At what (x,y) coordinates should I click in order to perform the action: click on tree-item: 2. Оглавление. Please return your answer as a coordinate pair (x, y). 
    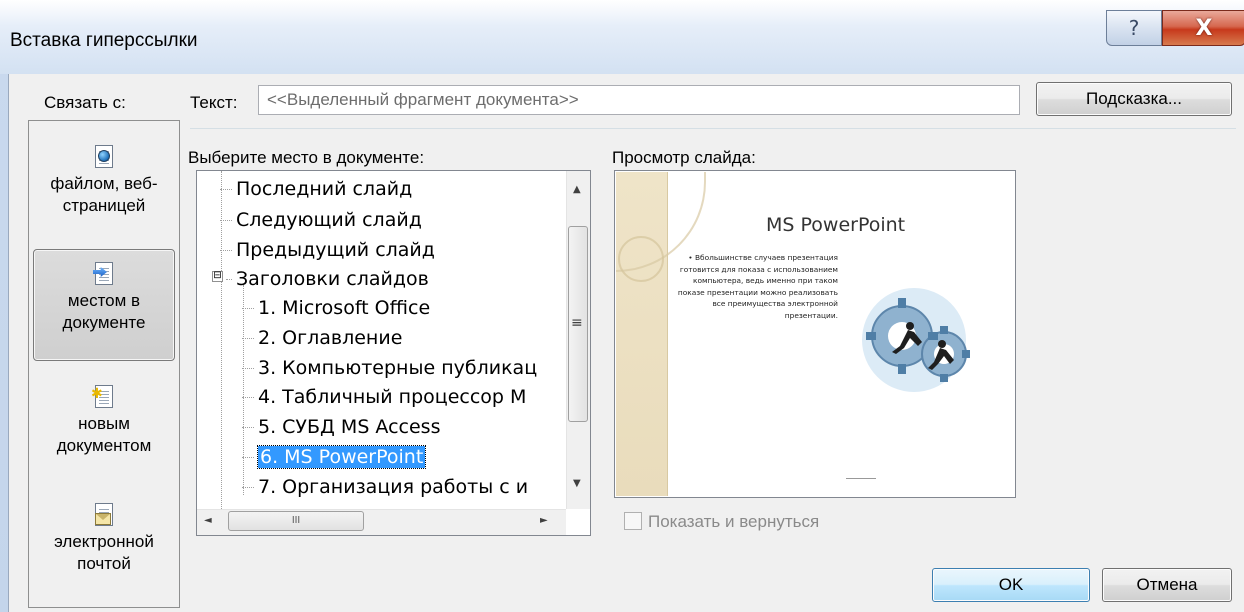
    Looking at the image, I should click on (322, 338).